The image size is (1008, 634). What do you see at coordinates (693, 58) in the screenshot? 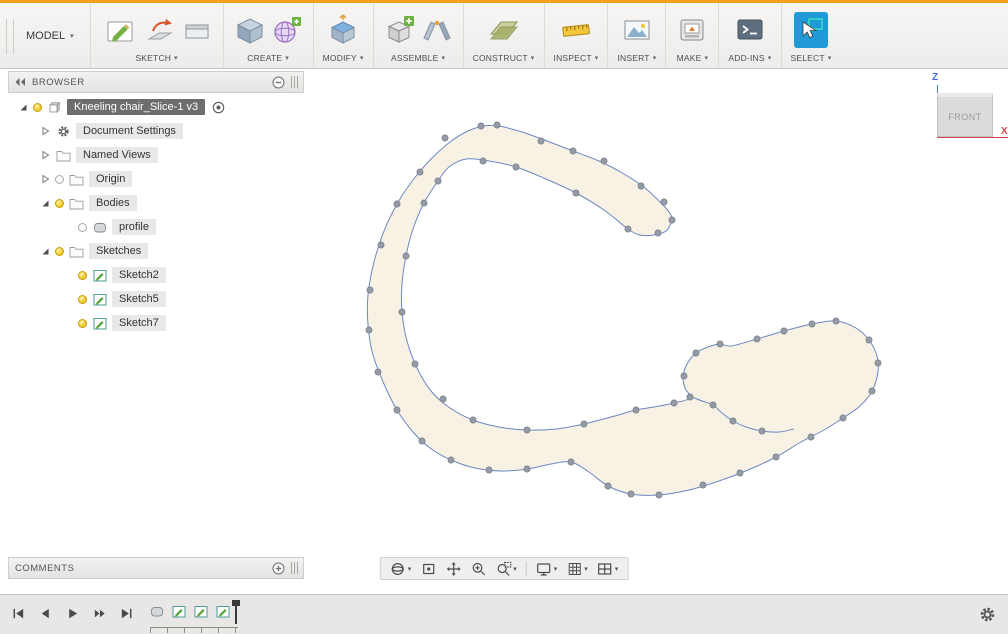
I see `toolbar-group-label-make: MAKE ▾` at bounding box center [693, 58].